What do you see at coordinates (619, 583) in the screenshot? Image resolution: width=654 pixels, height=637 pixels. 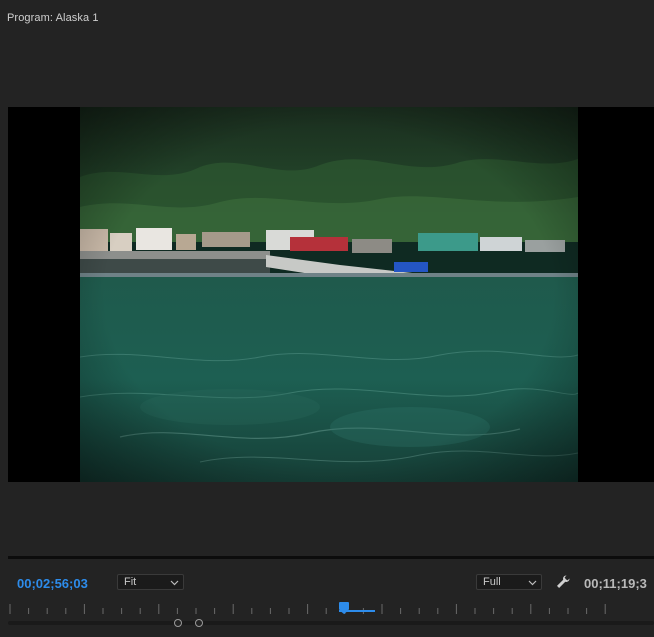 I see `duration-timecode: 00;11;19;3` at bounding box center [619, 583].